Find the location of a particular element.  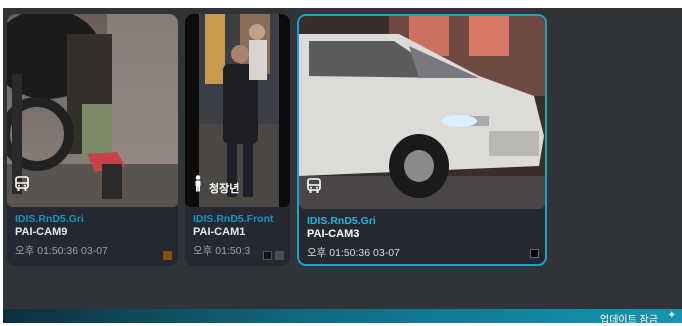

event-thumbnail is located at coordinates (92, 110).